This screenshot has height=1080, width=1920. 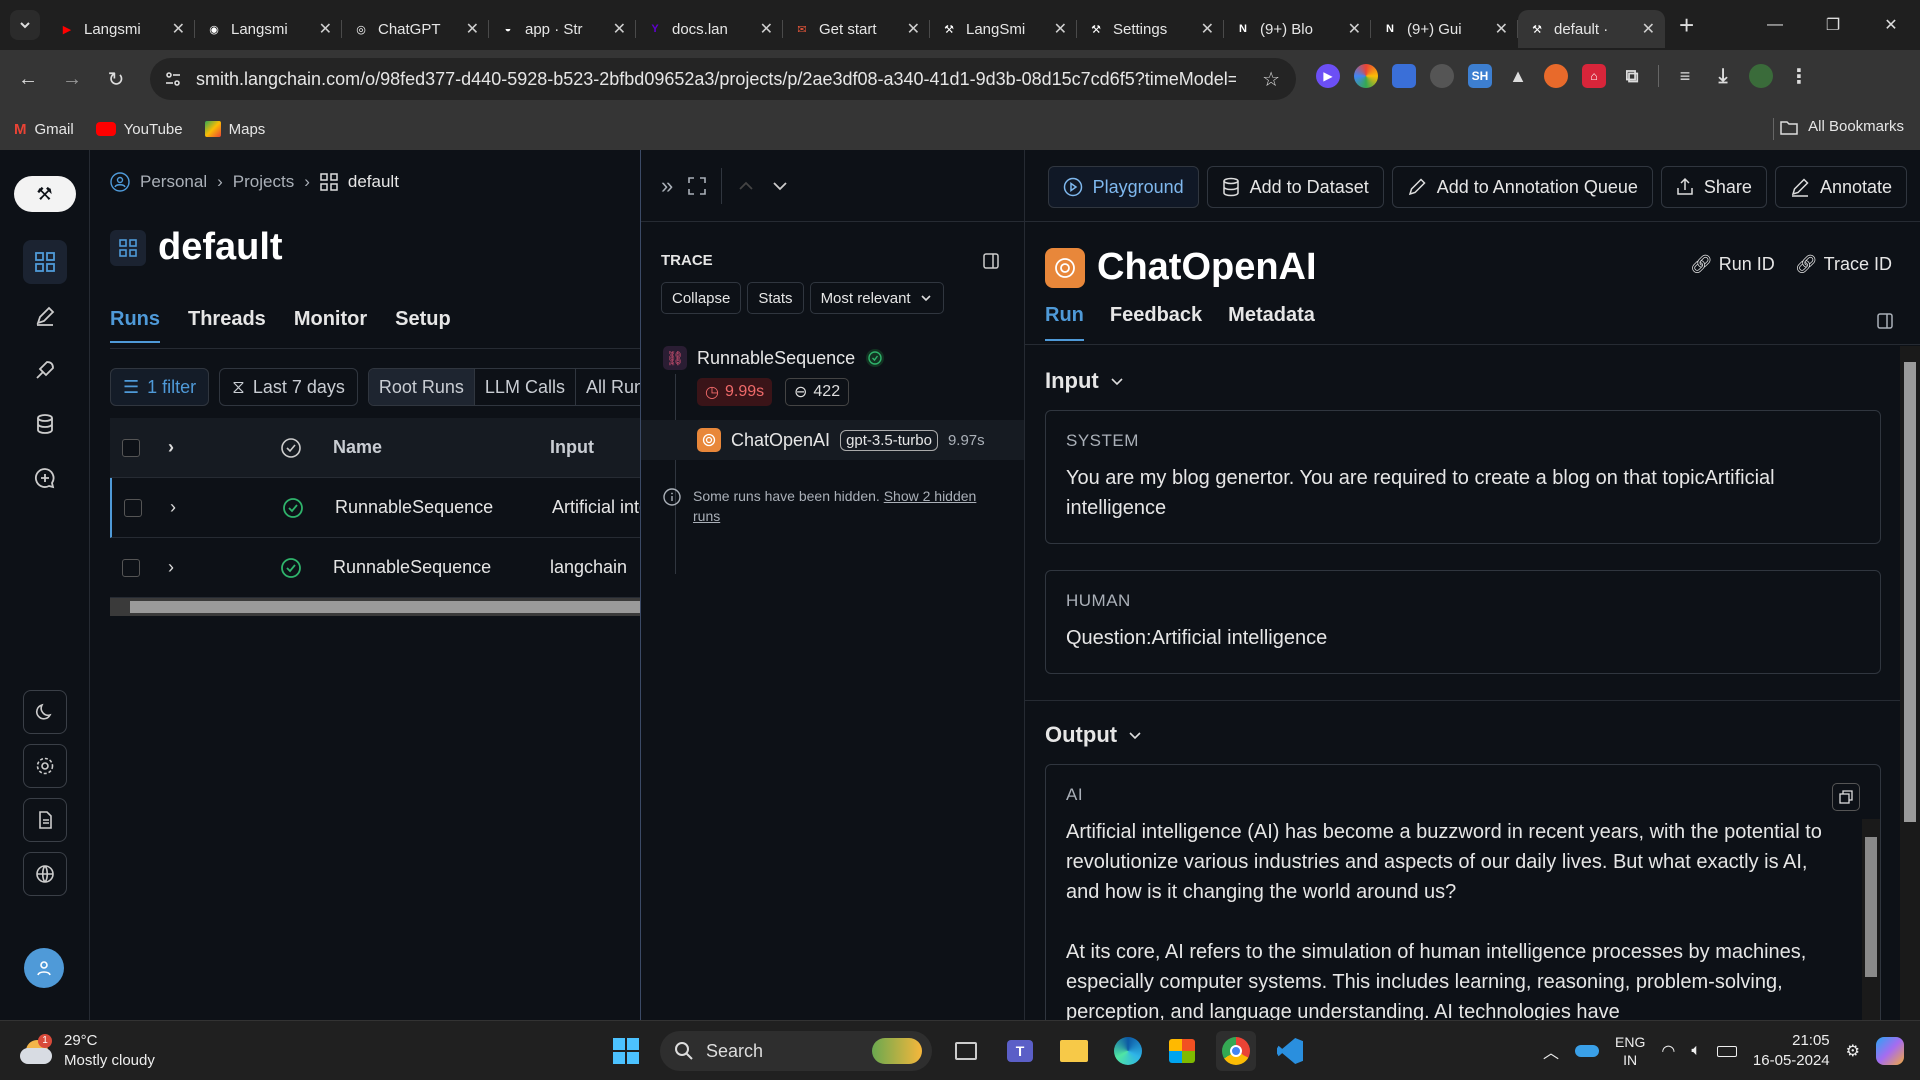 I want to click on browser-tab: ⚒ default · ✕, so click(x=1591, y=29).